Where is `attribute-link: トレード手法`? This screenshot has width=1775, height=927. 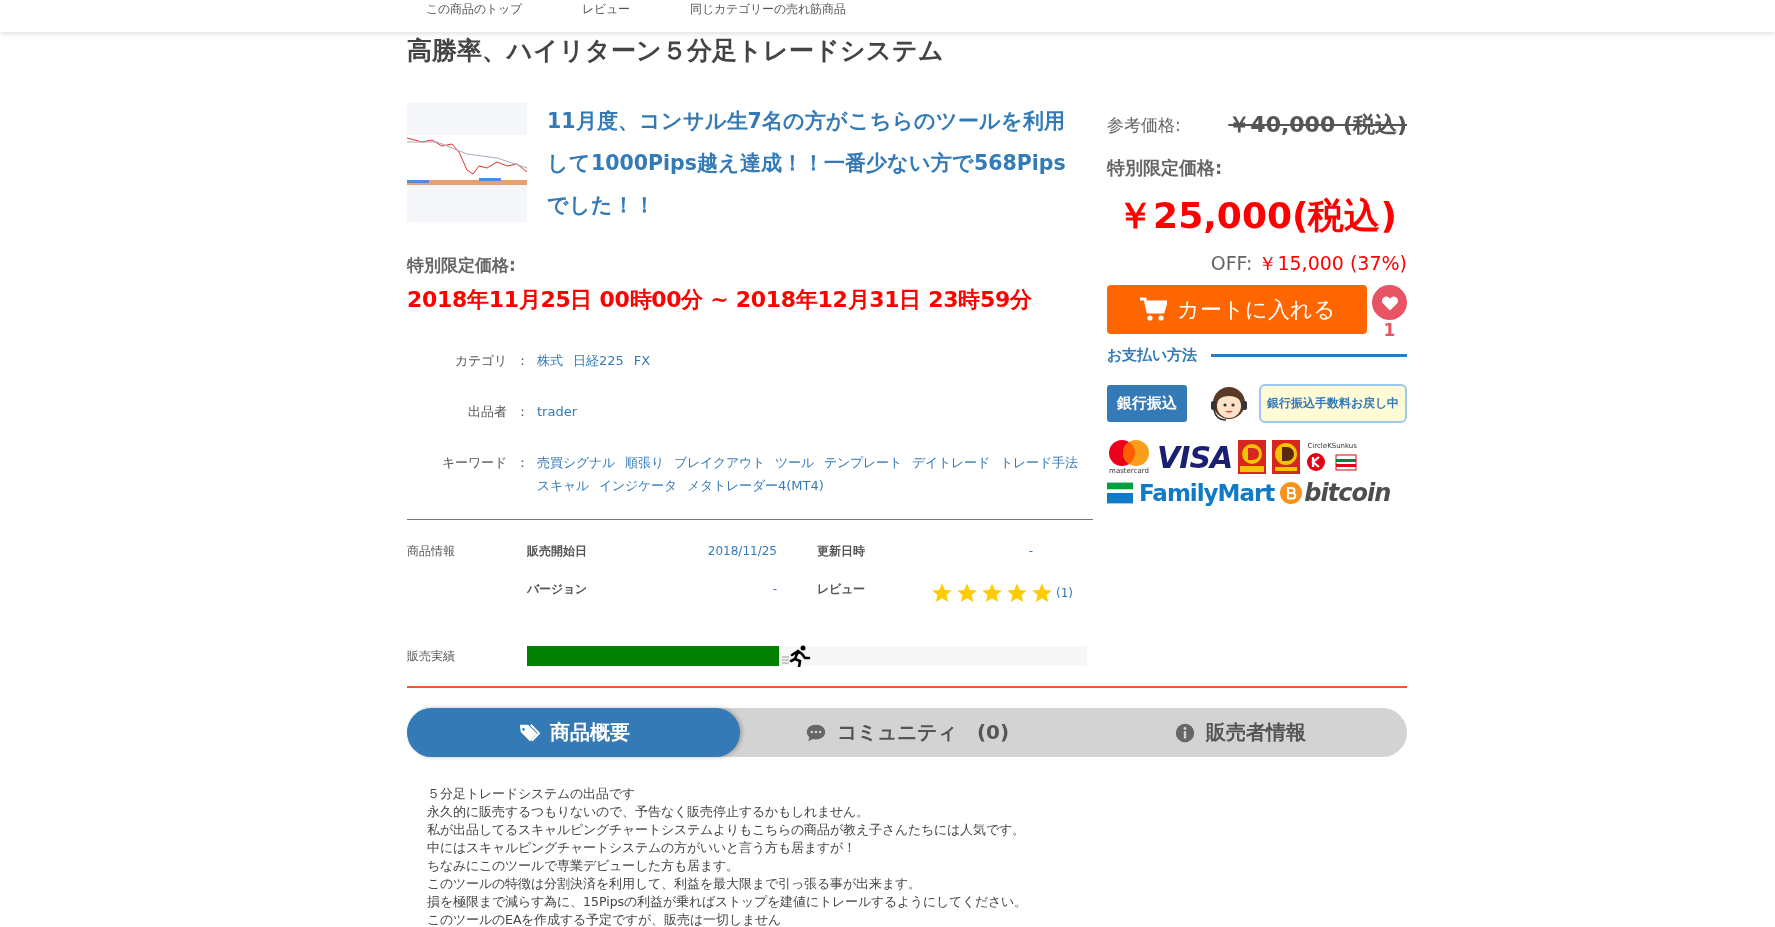 attribute-link: トレード手法 is located at coordinates (1039, 462).